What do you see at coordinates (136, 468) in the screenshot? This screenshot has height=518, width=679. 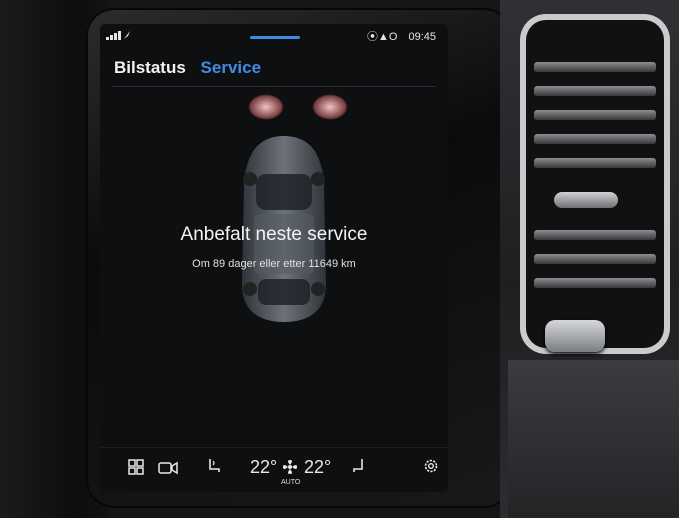 I see `grid-icon` at bounding box center [136, 468].